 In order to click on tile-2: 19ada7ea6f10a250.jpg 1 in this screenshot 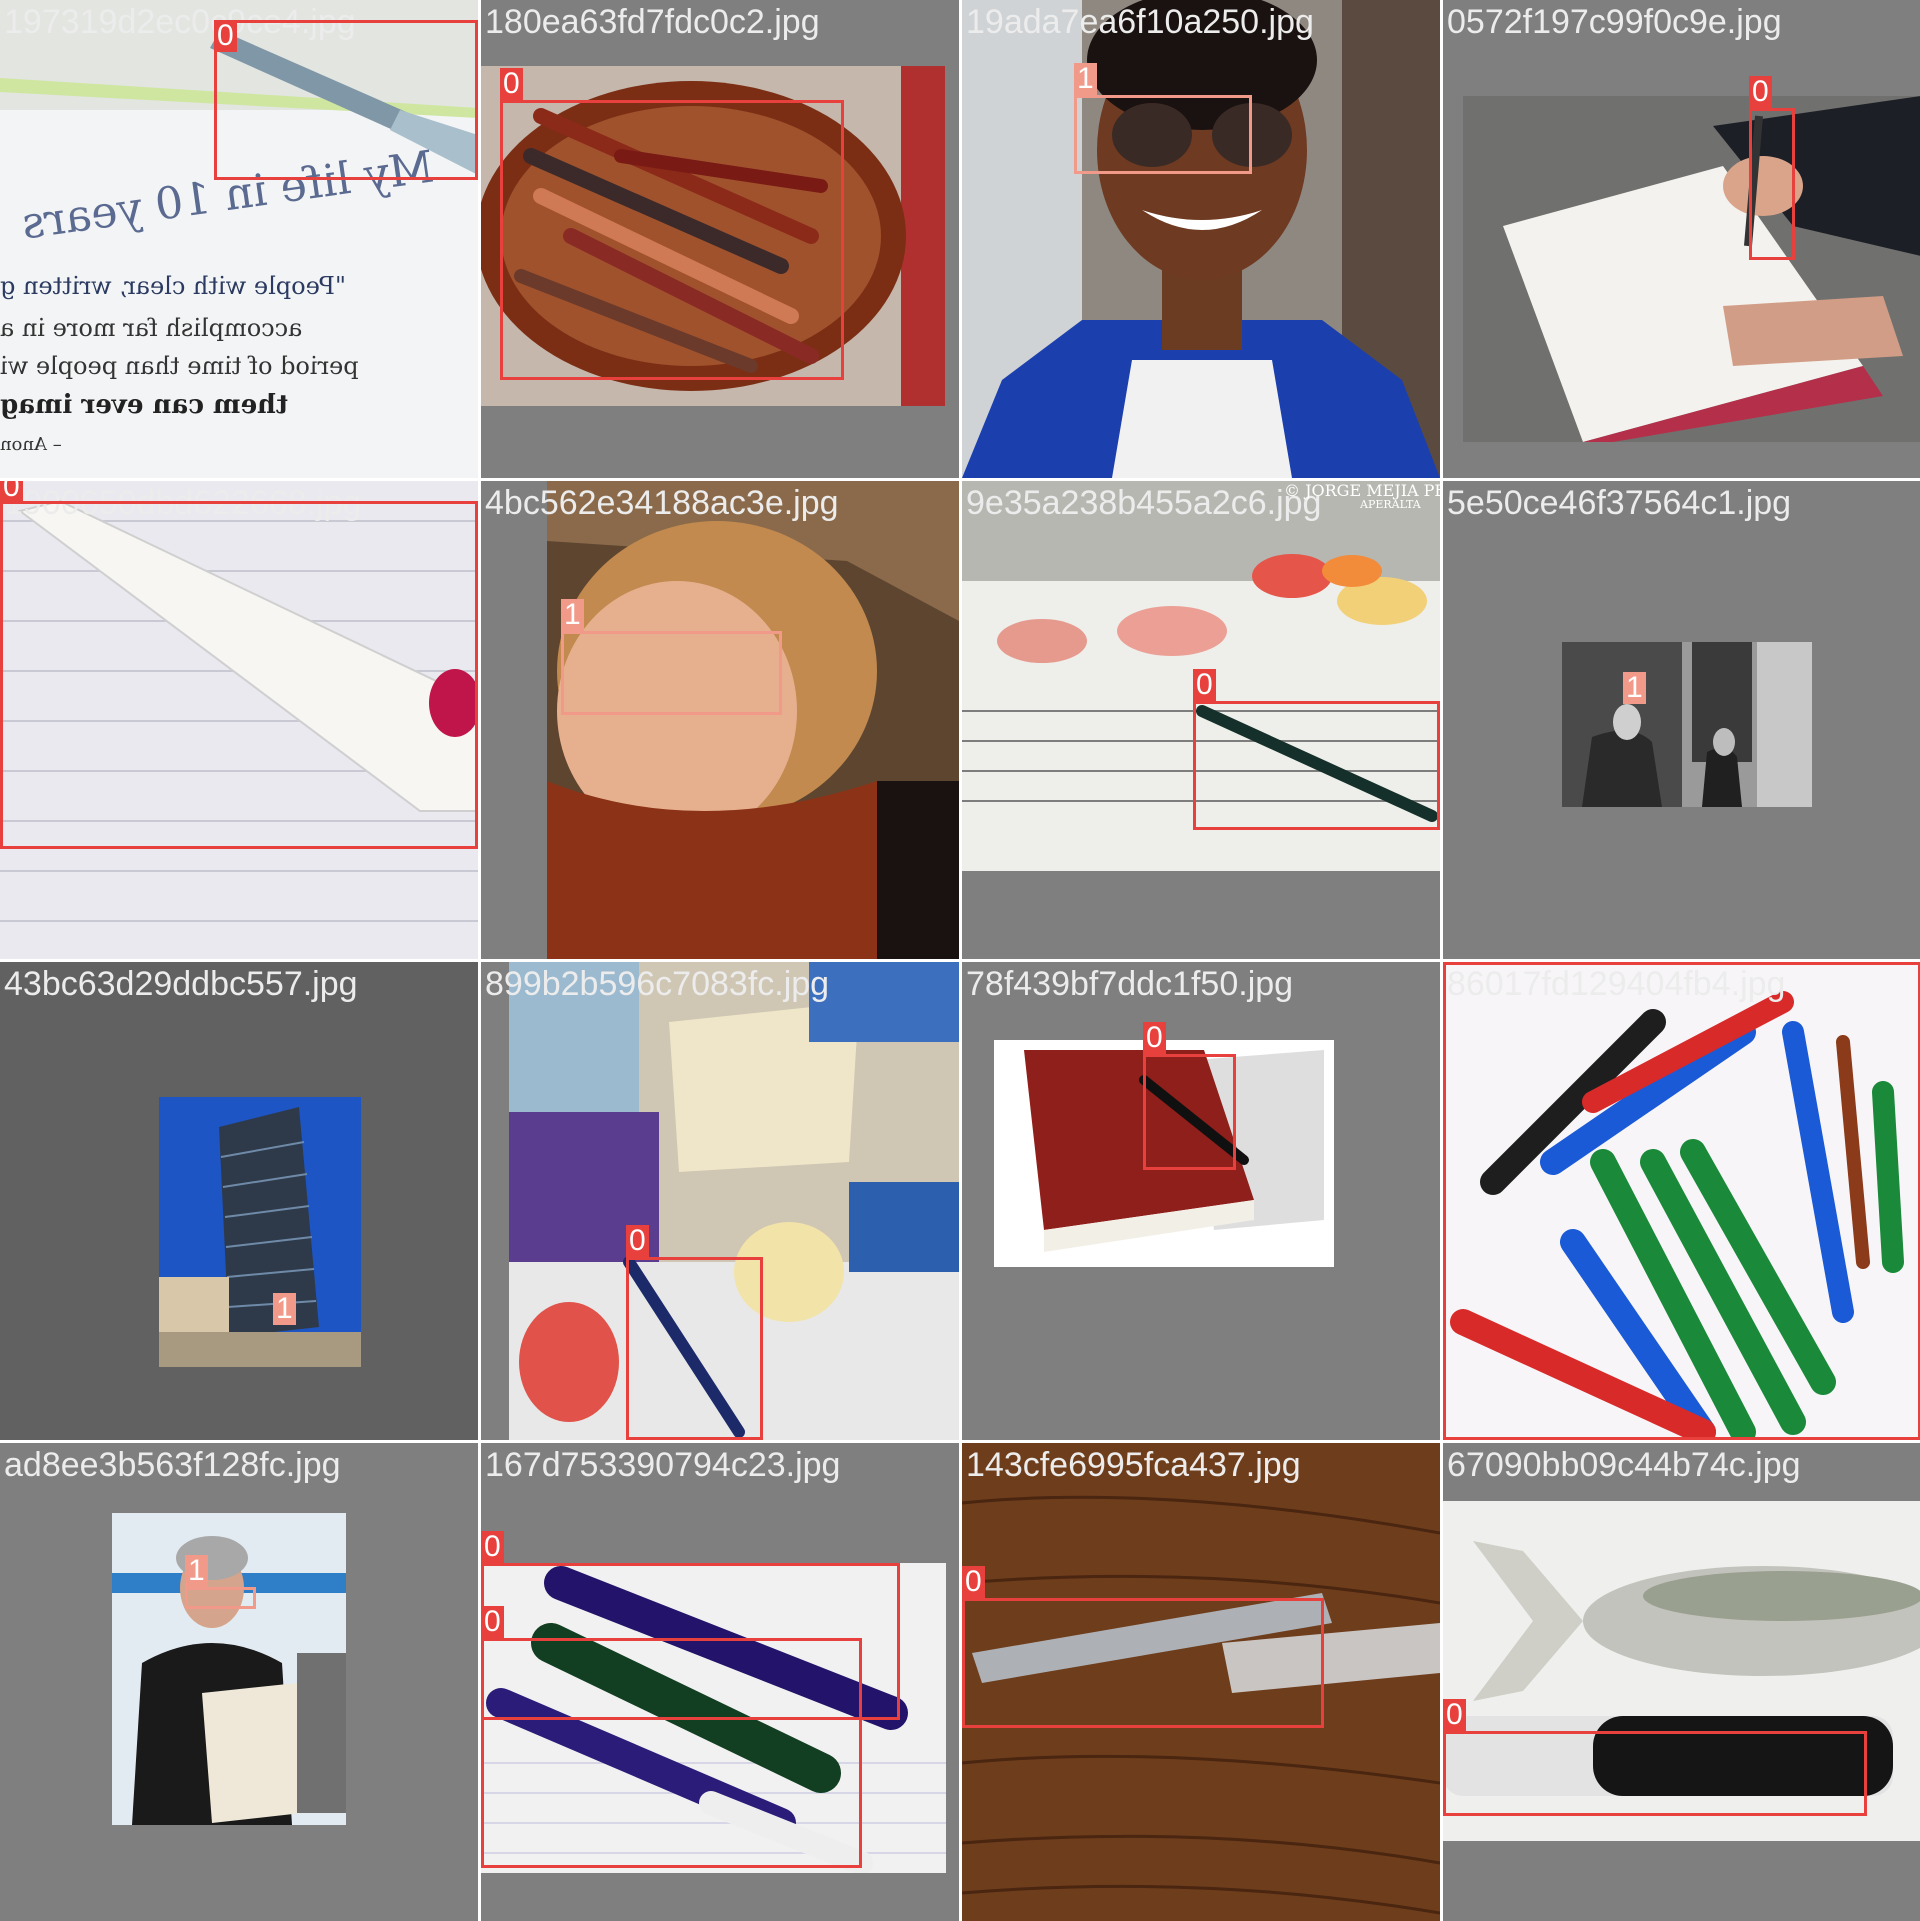, I will do `click(1201, 239)`.